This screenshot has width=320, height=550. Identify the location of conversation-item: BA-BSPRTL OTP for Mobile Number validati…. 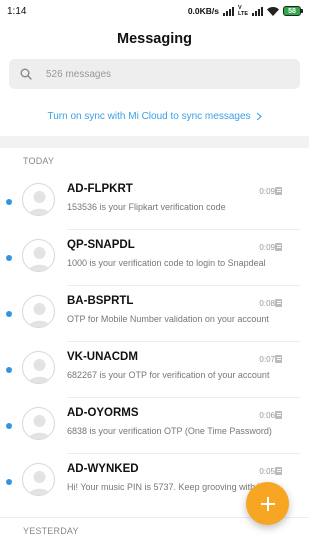
(154, 314).